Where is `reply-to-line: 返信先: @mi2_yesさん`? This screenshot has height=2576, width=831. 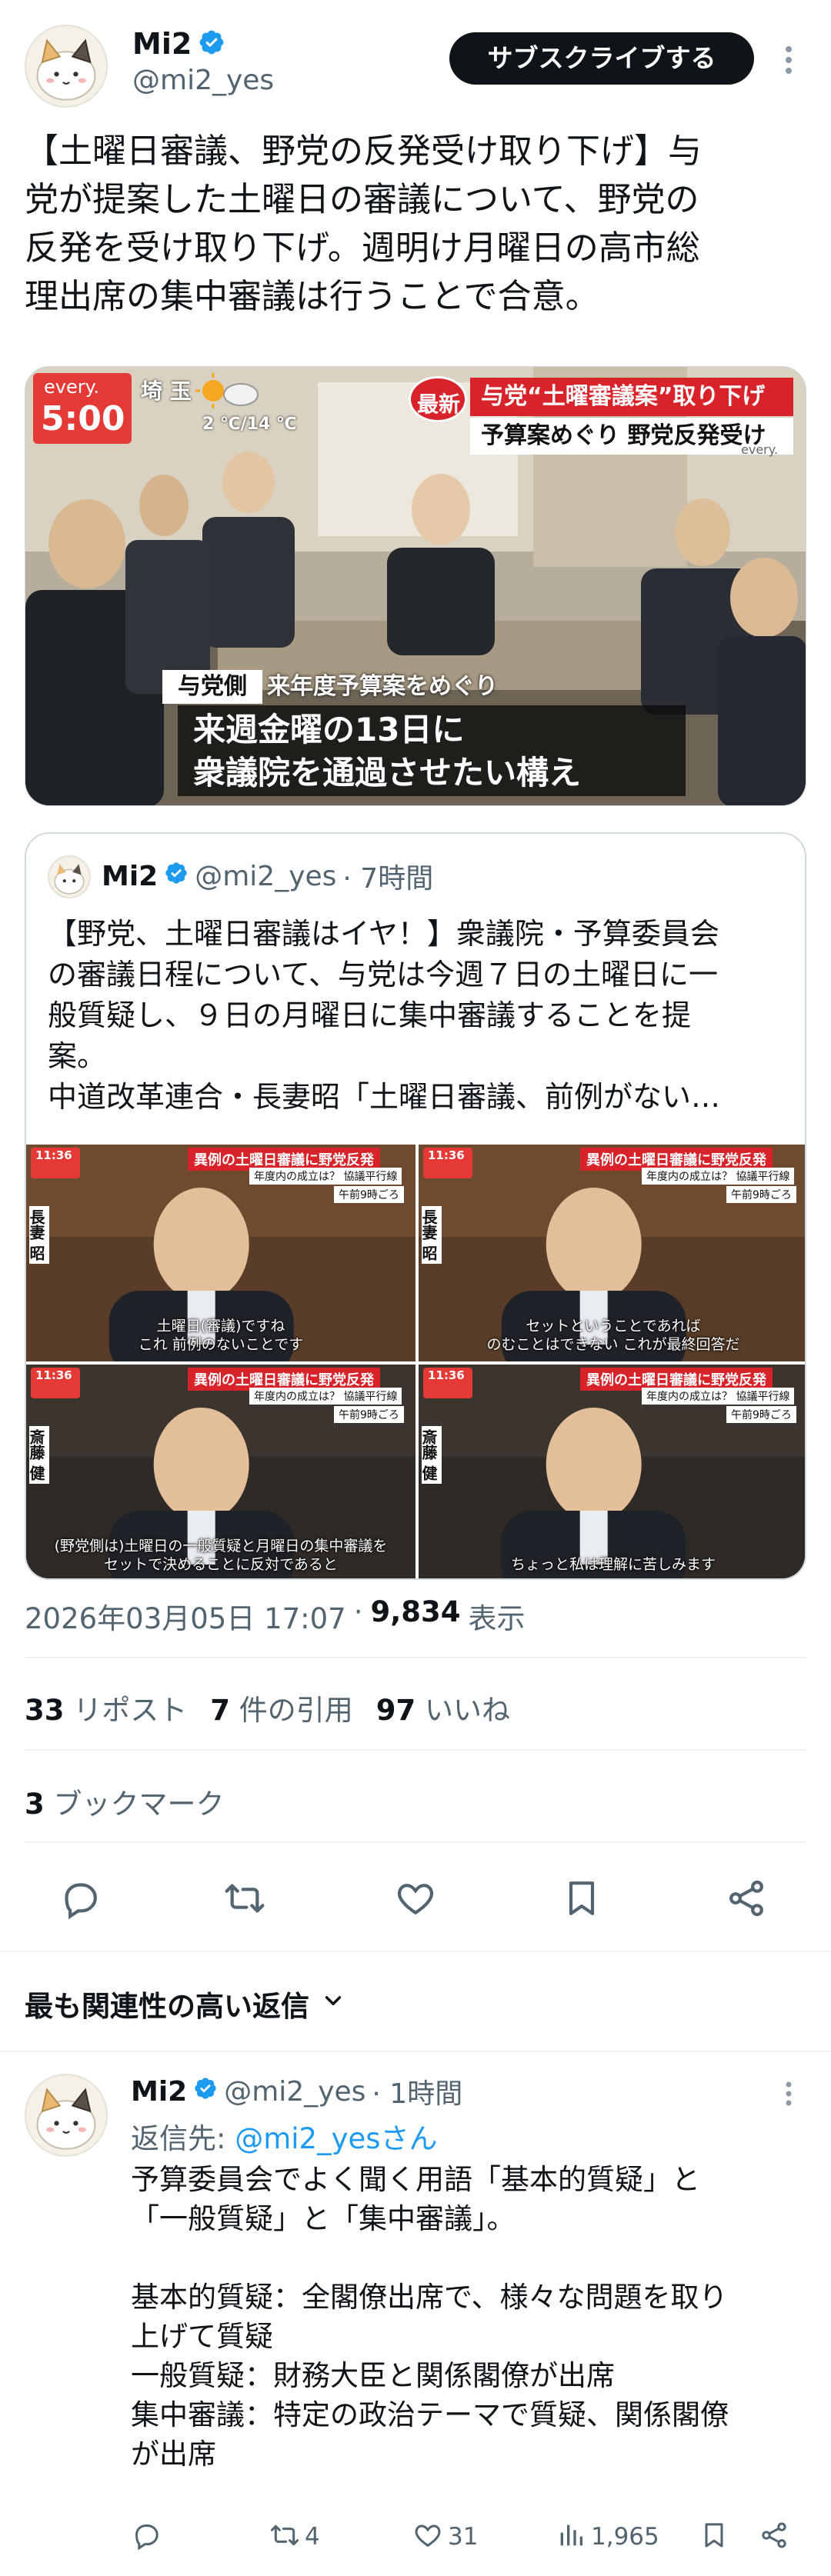
reply-to-line: 返信先: @mi2_yesさん is located at coordinates (285, 2136).